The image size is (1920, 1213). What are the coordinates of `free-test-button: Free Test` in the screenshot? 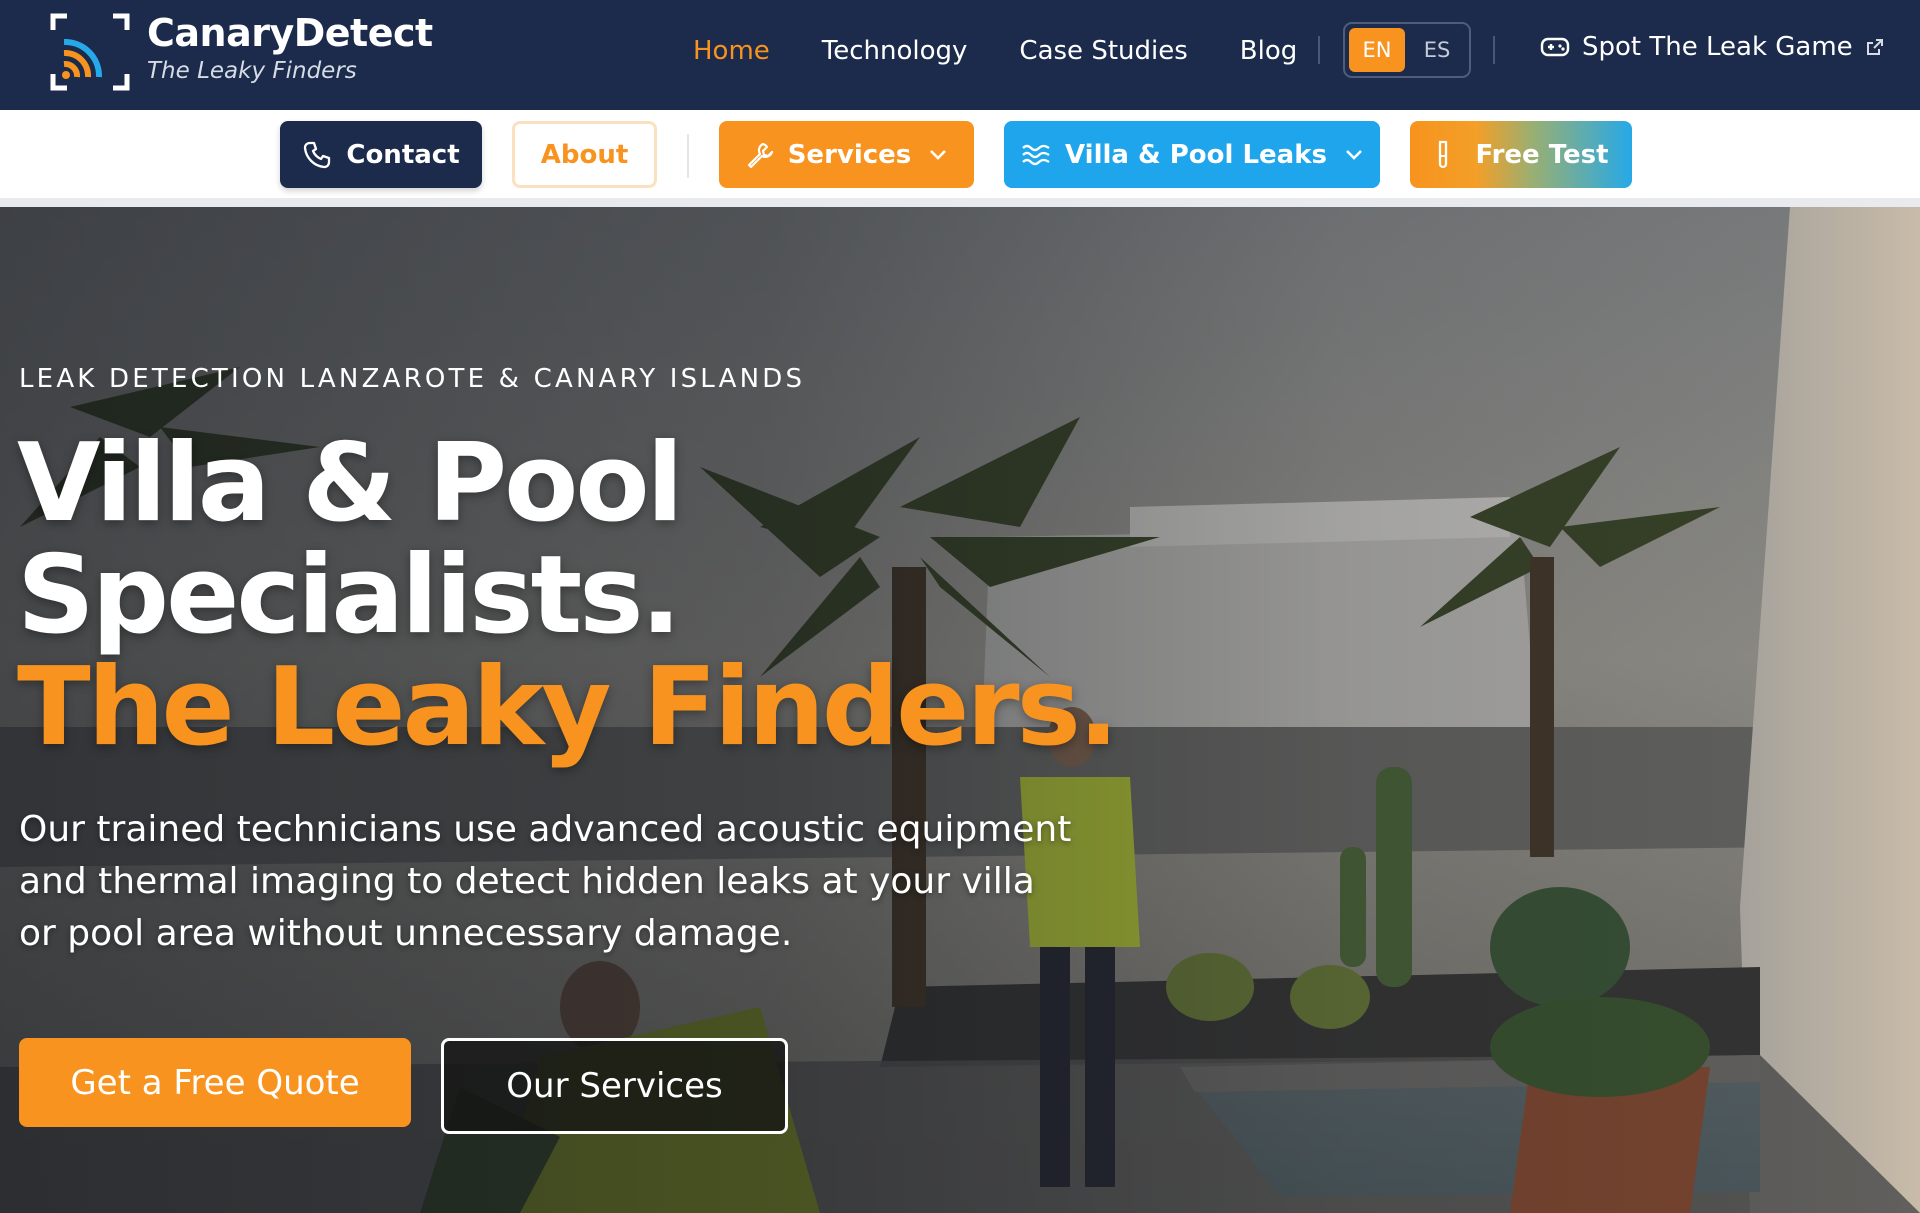 It's located at (1521, 154).